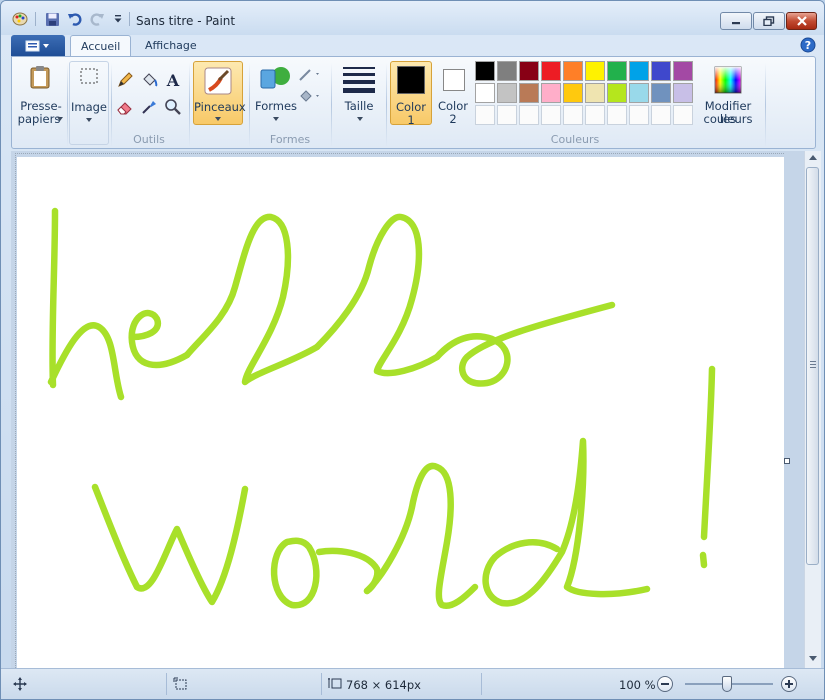 The image size is (825, 700). Describe the element at coordinates (411, 120) in the screenshot. I see `color1-number: 1` at that location.